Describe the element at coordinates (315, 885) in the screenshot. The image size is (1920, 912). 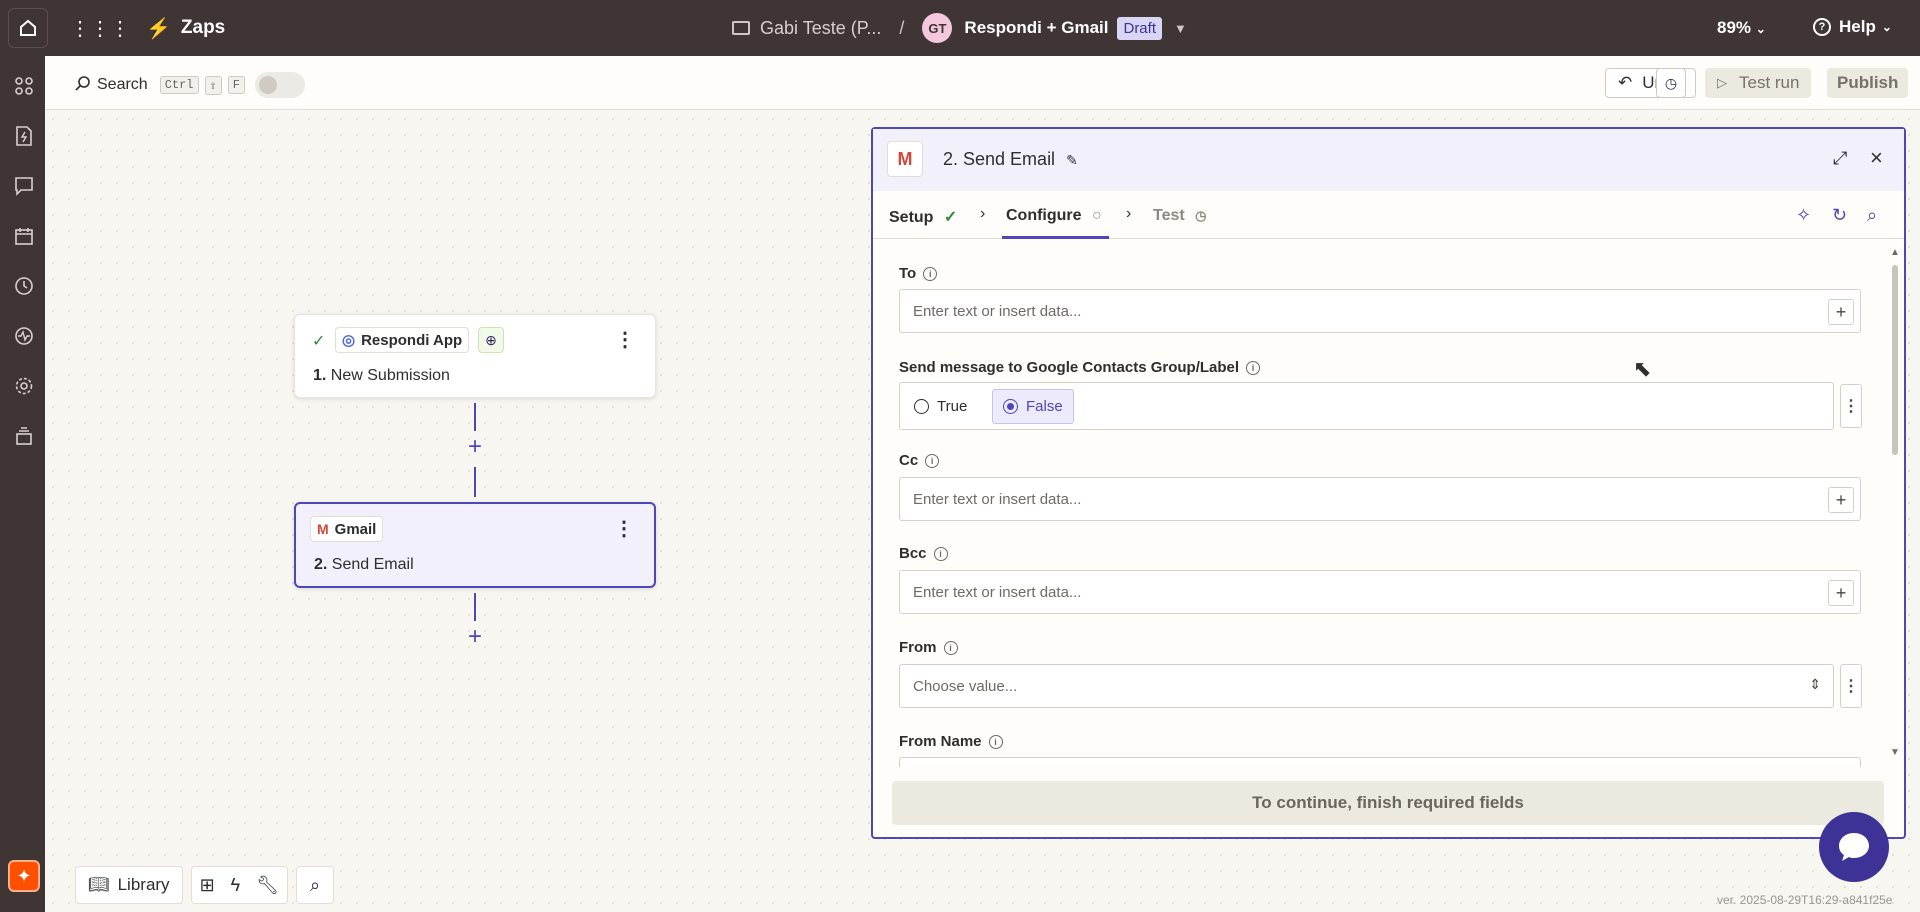
I see `canvas-search-icon: ⌕` at that location.